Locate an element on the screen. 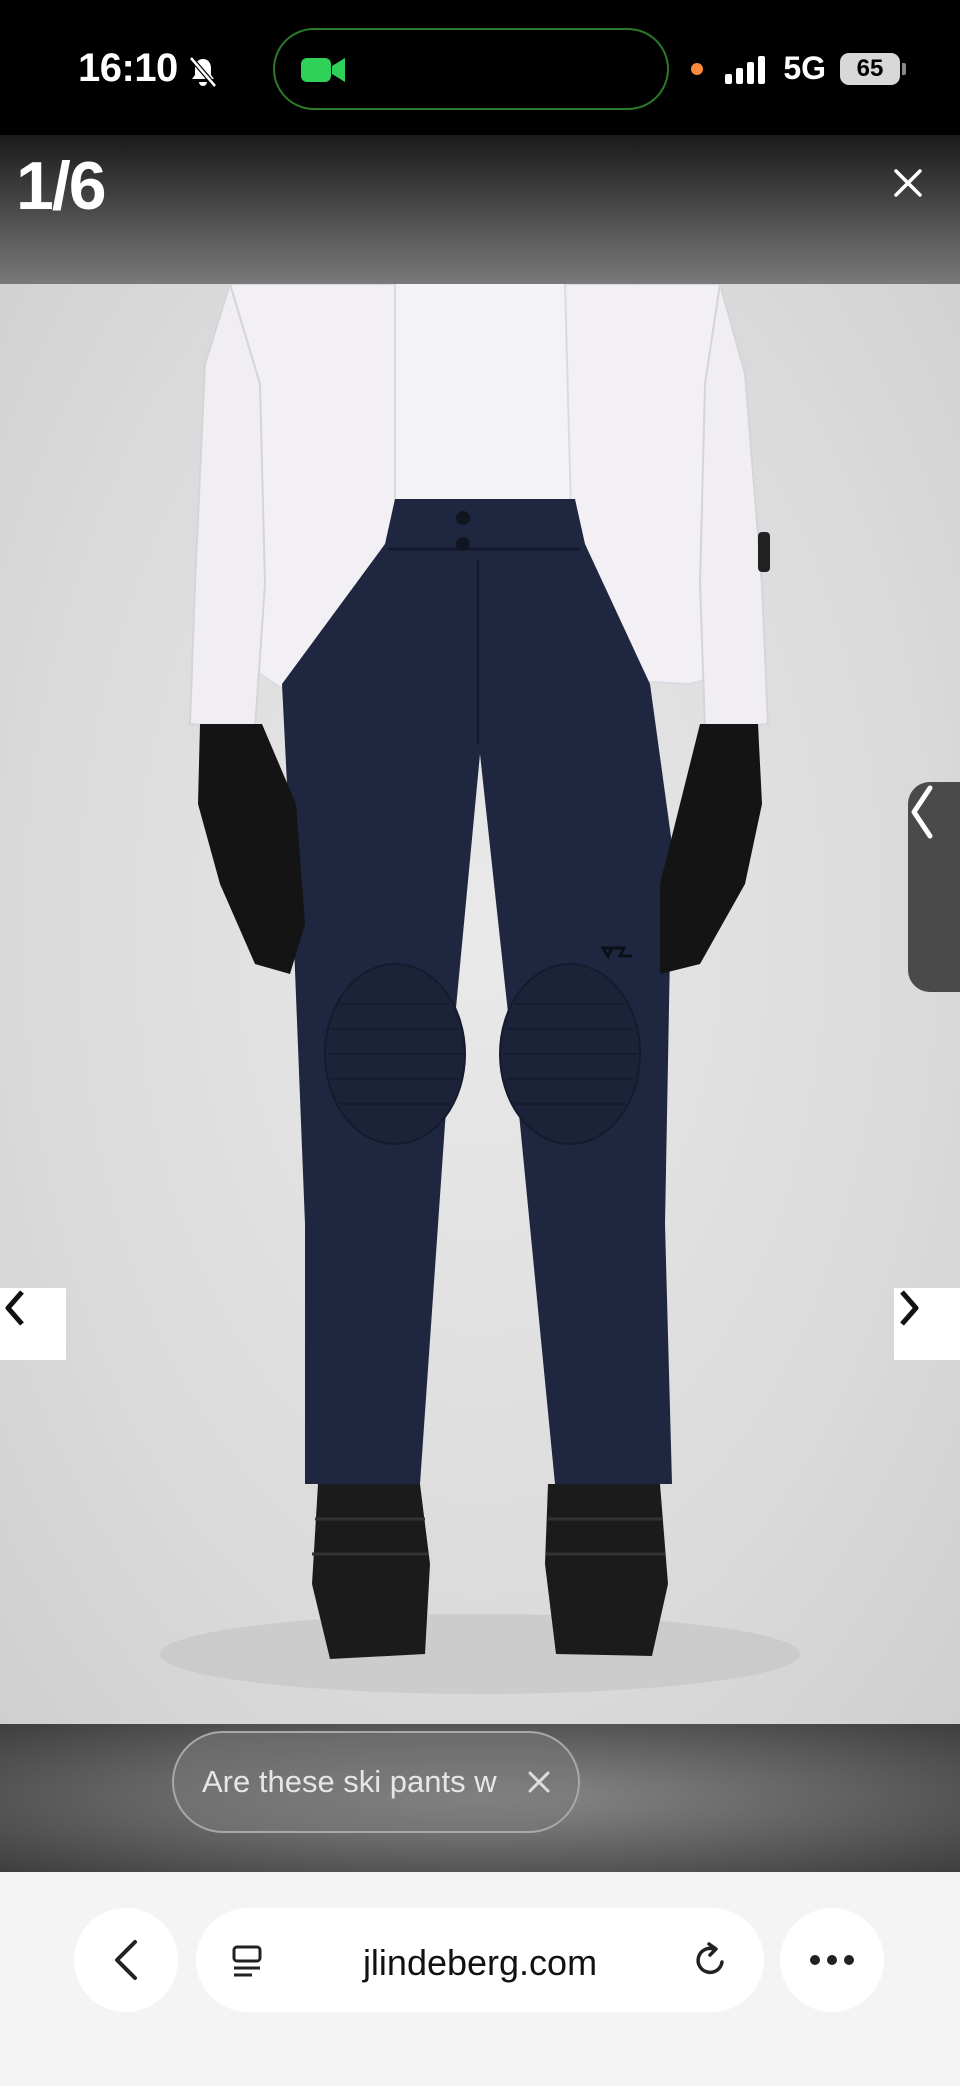 Image resolution: width=960 pixels, height=2086 pixels. assistant-suggestion-band: Are these ski pants w is located at coordinates (480, 1798).